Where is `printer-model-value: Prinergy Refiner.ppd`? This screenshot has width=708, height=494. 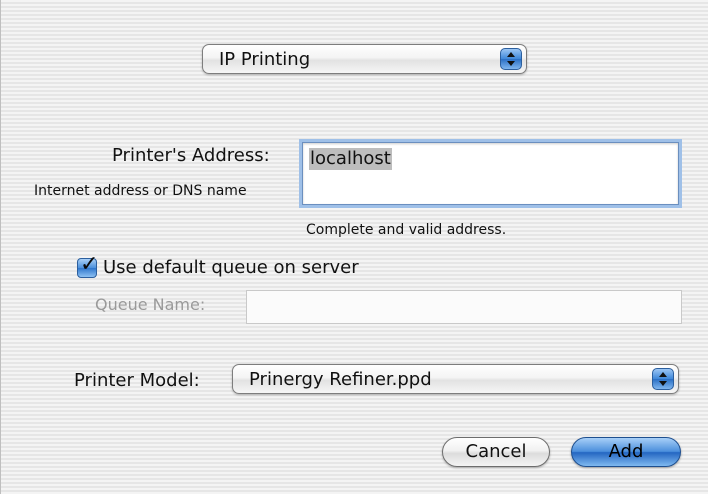
printer-model-value: Prinergy Refiner.ppd is located at coordinates (340, 379).